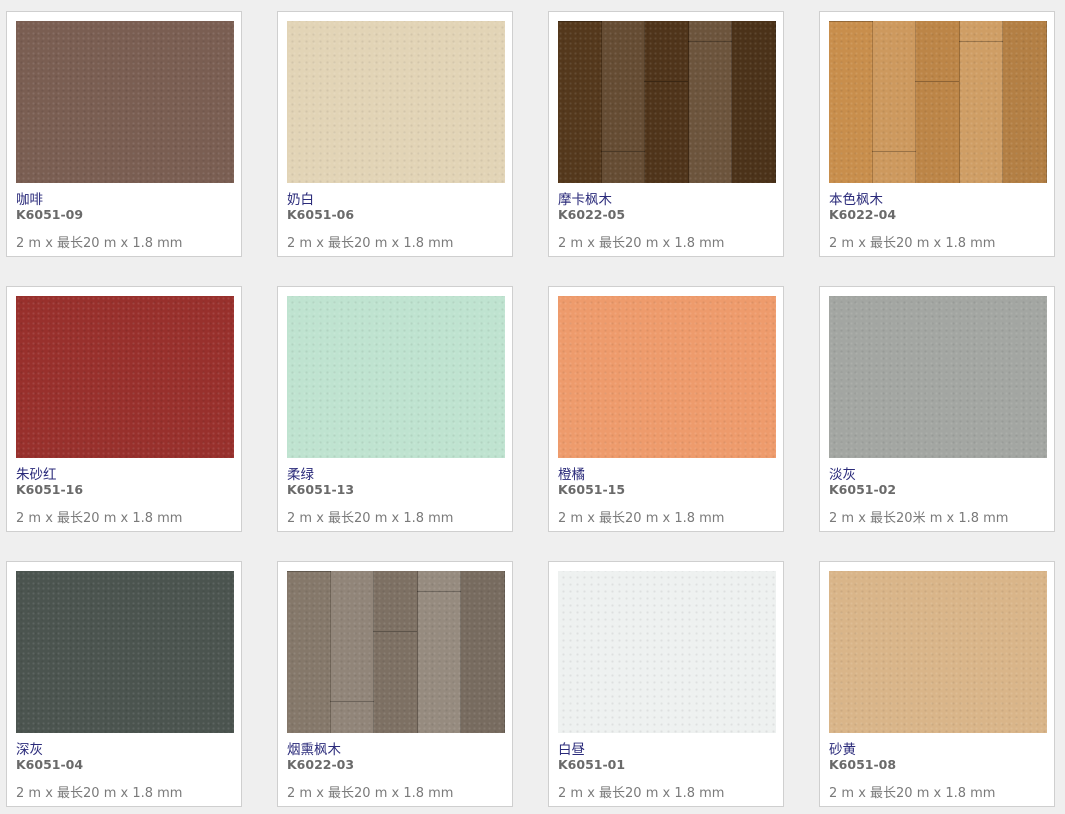 Image resolution: width=1065 pixels, height=814 pixels. Describe the element at coordinates (842, 748) in the screenshot. I see `product-name: 砂黄` at that location.